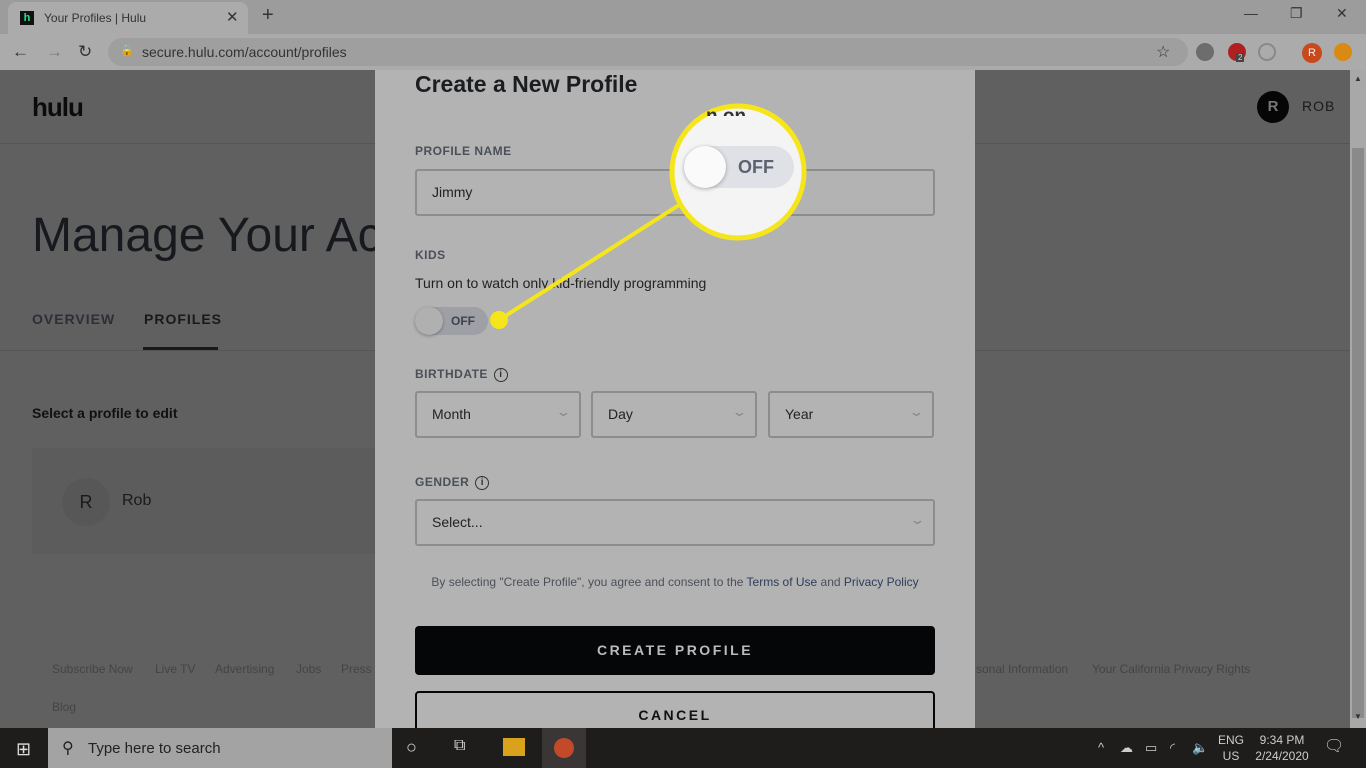 The height and width of the screenshot is (768, 1366). Describe the element at coordinates (1231, 756) in the screenshot. I see `region-code: US` at that location.